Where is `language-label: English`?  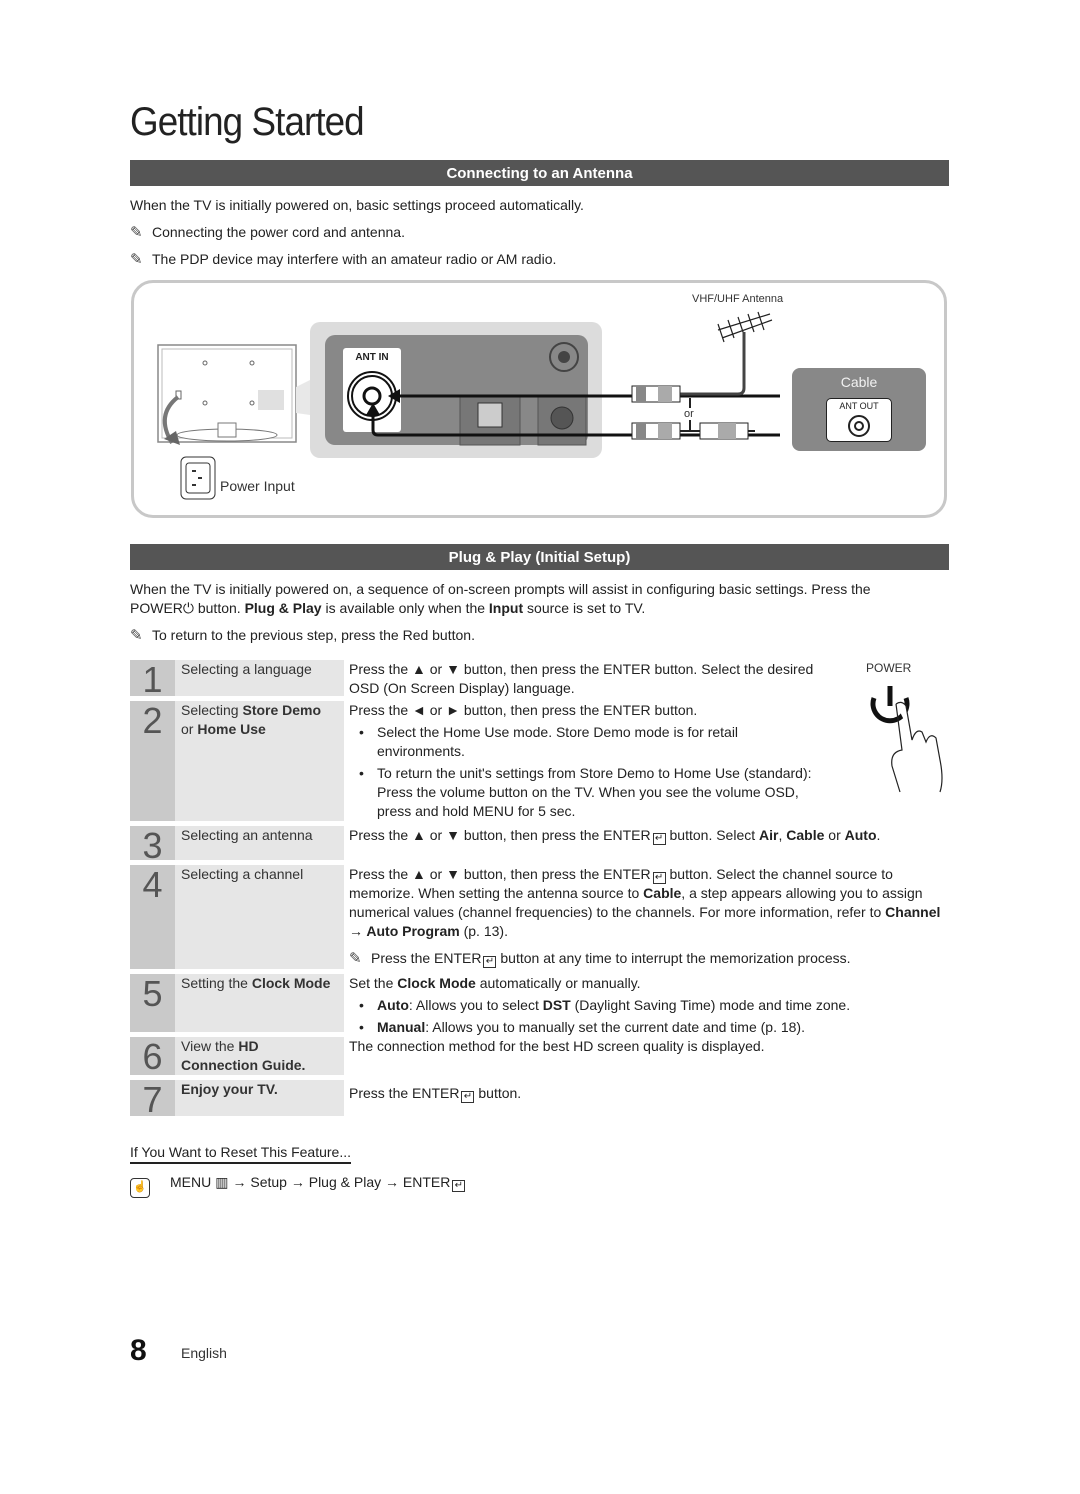
language-label: English is located at coordinates (204, 1353).